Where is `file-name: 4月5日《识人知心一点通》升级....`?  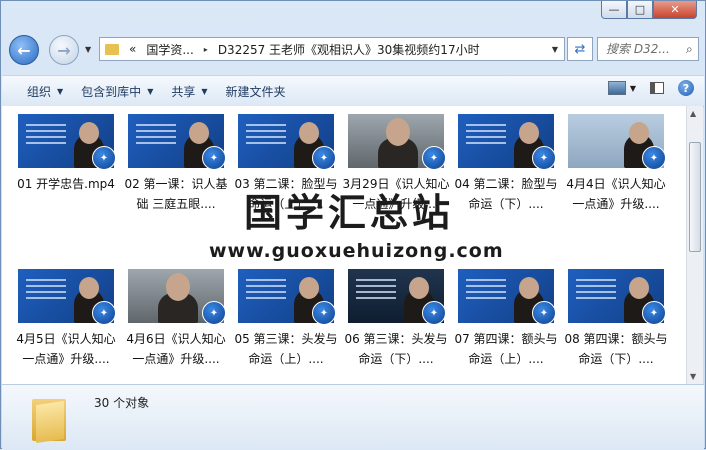 file-name: 4月5日《识人知心一点通》升级.... is located at coordinates (66, 349).